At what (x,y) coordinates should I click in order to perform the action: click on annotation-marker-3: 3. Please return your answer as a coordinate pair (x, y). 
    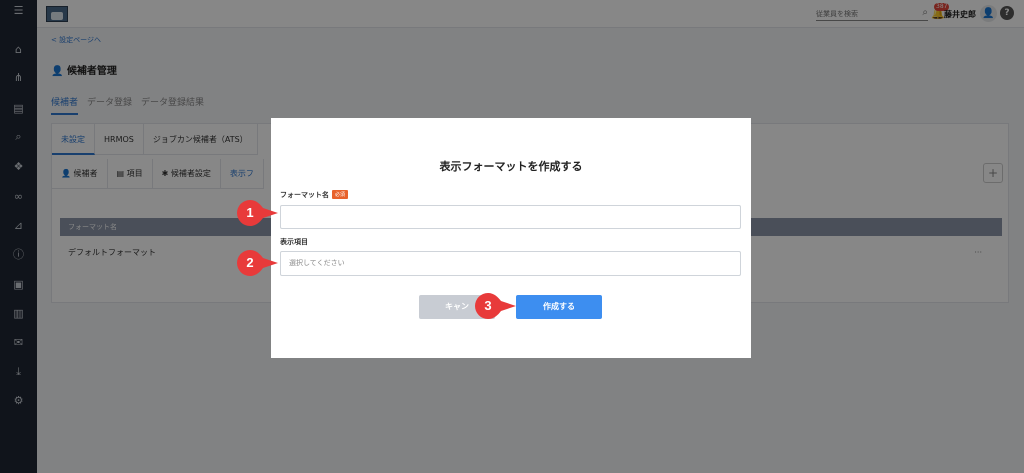
    Looking at the image, I should click on (495, 306).